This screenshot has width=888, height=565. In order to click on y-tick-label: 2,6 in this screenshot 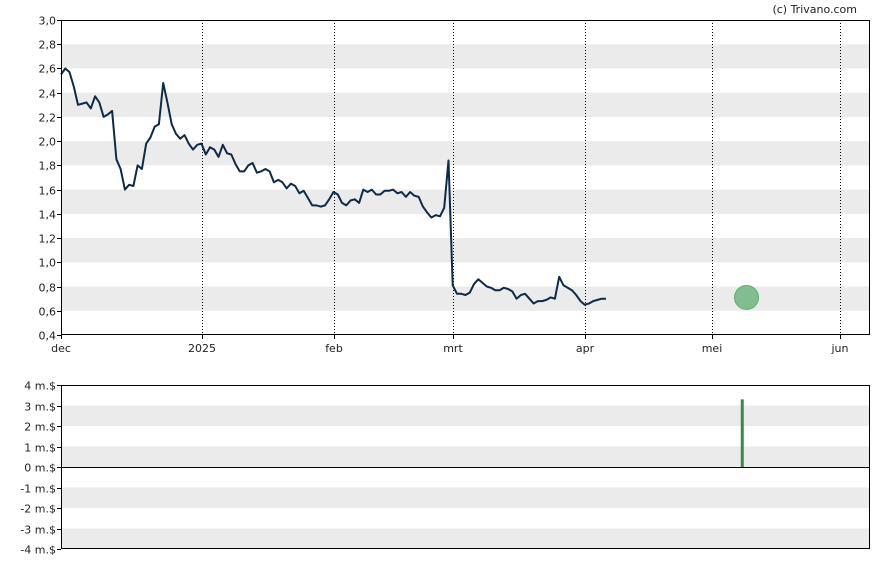, I will do `click(48, 69)`.